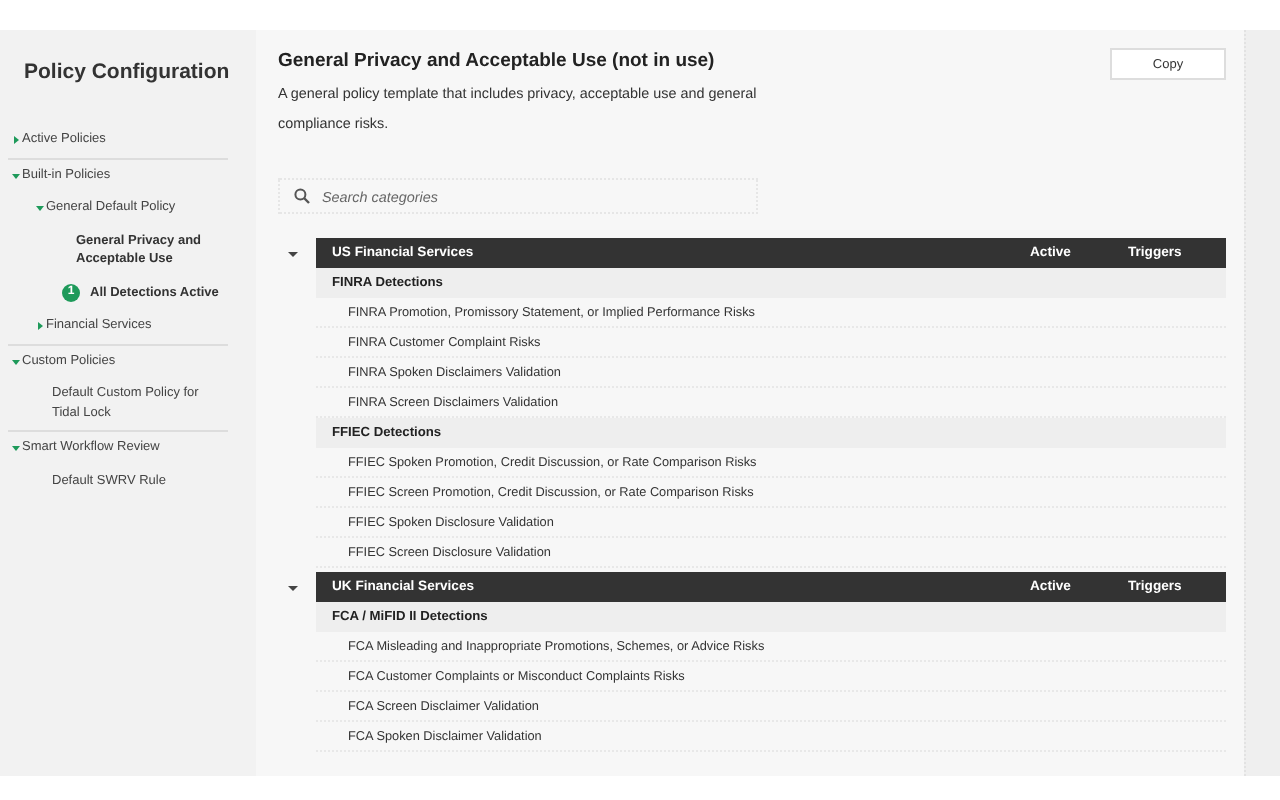 Image resolution: width=1280 pixels, height=800 pixels. I want to click on sidebar-title: Policy Configuration, so click(127, 72).